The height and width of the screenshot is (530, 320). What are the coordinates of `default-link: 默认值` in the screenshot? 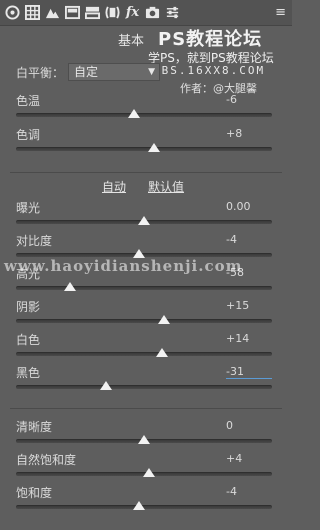 It's located at (166, 186).